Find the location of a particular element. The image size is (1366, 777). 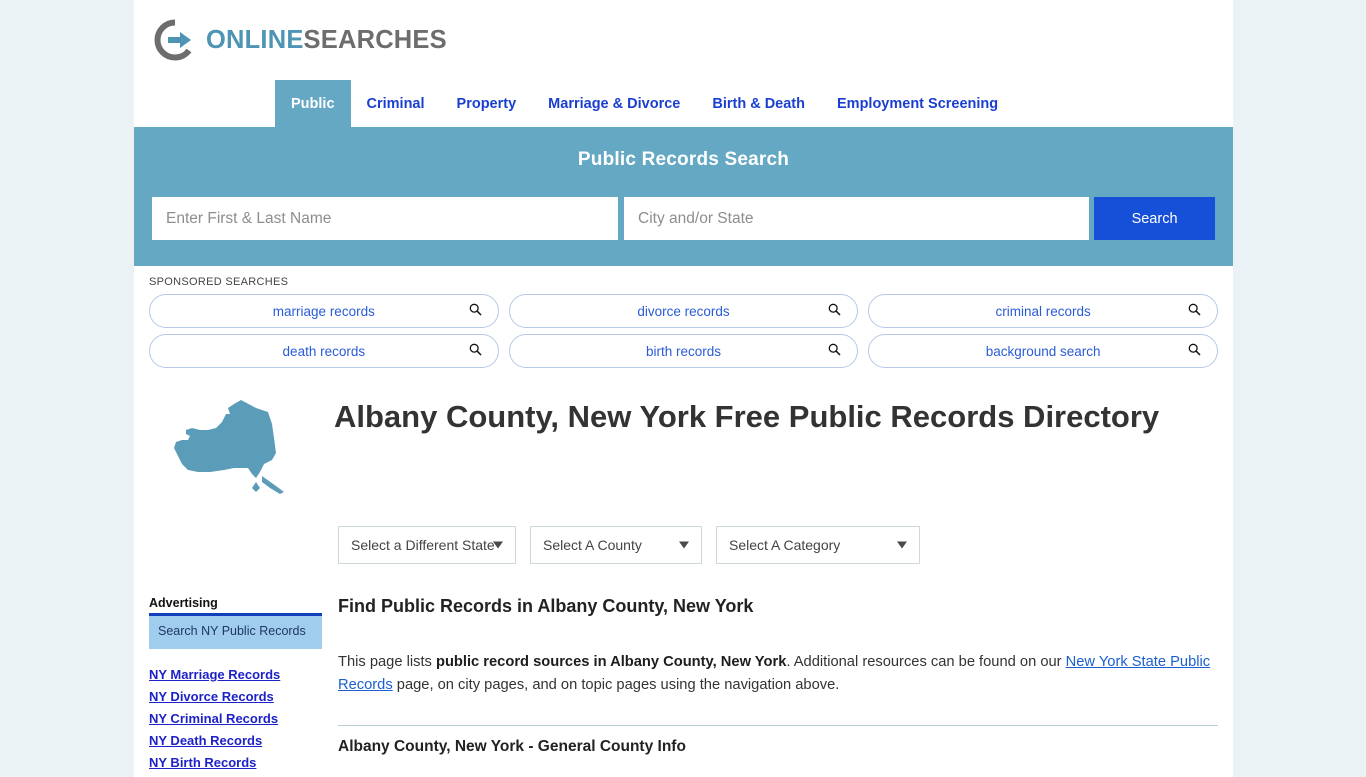

select-county-label: Select A County is located at coordinates (592, 545).